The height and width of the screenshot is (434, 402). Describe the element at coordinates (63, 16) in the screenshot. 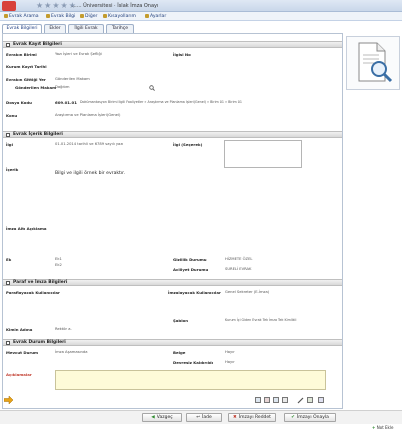

I see `menu-label: Evrak Bilgi` at that location.